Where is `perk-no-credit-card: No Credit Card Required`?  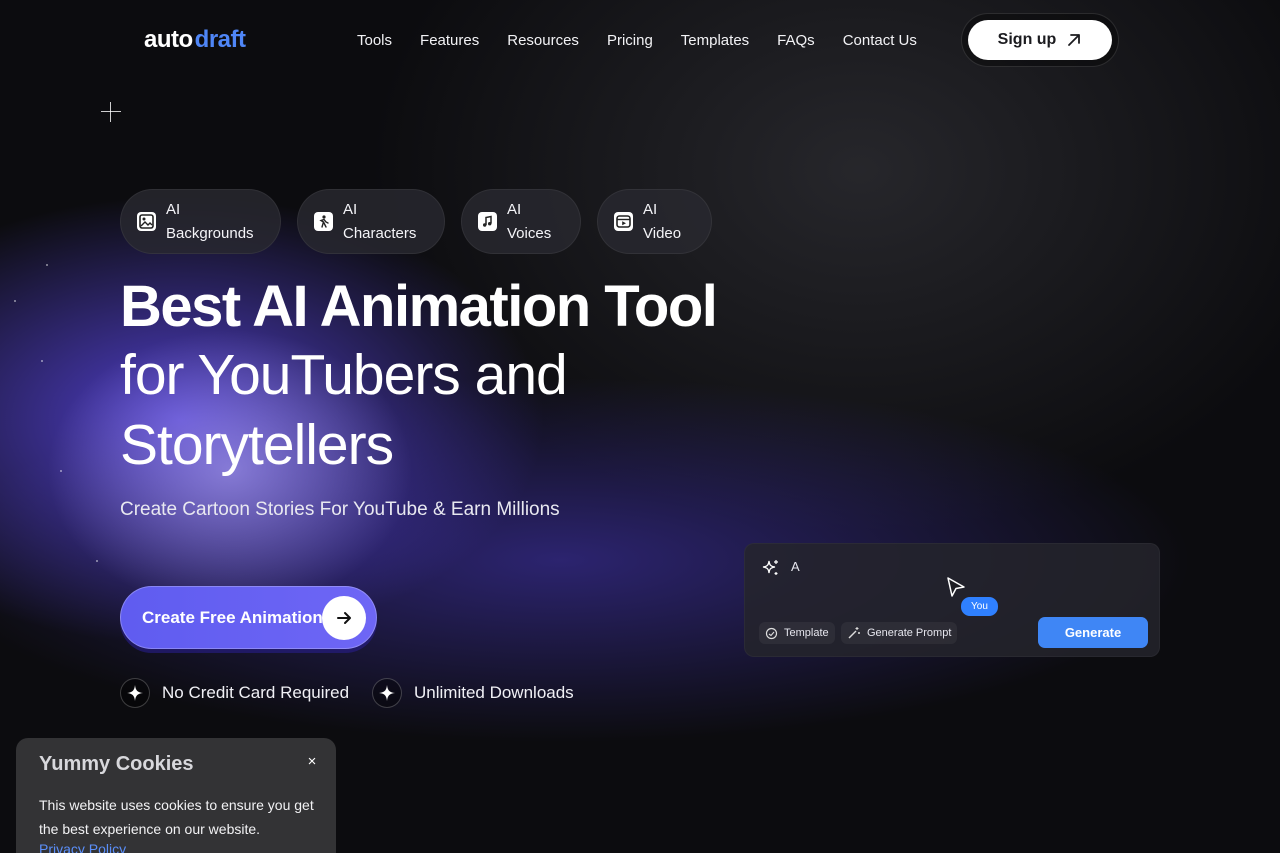 perk-no-credit-card: No Credit Card Required is located at coordinates (234, 693).